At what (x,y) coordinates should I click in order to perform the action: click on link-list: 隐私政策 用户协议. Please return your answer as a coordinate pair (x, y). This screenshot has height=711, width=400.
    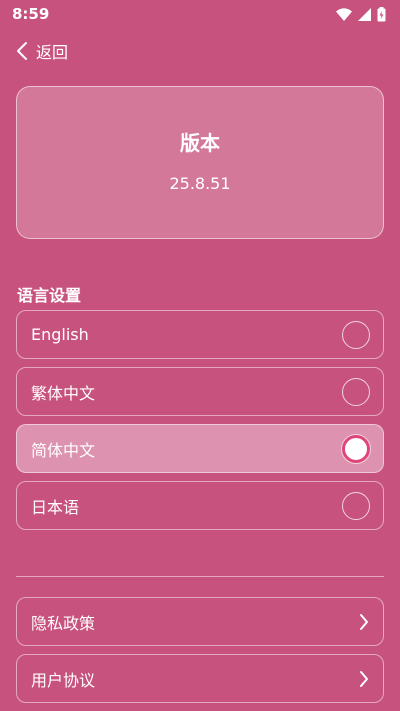
    Looking at the image, I should click on (200, 654).